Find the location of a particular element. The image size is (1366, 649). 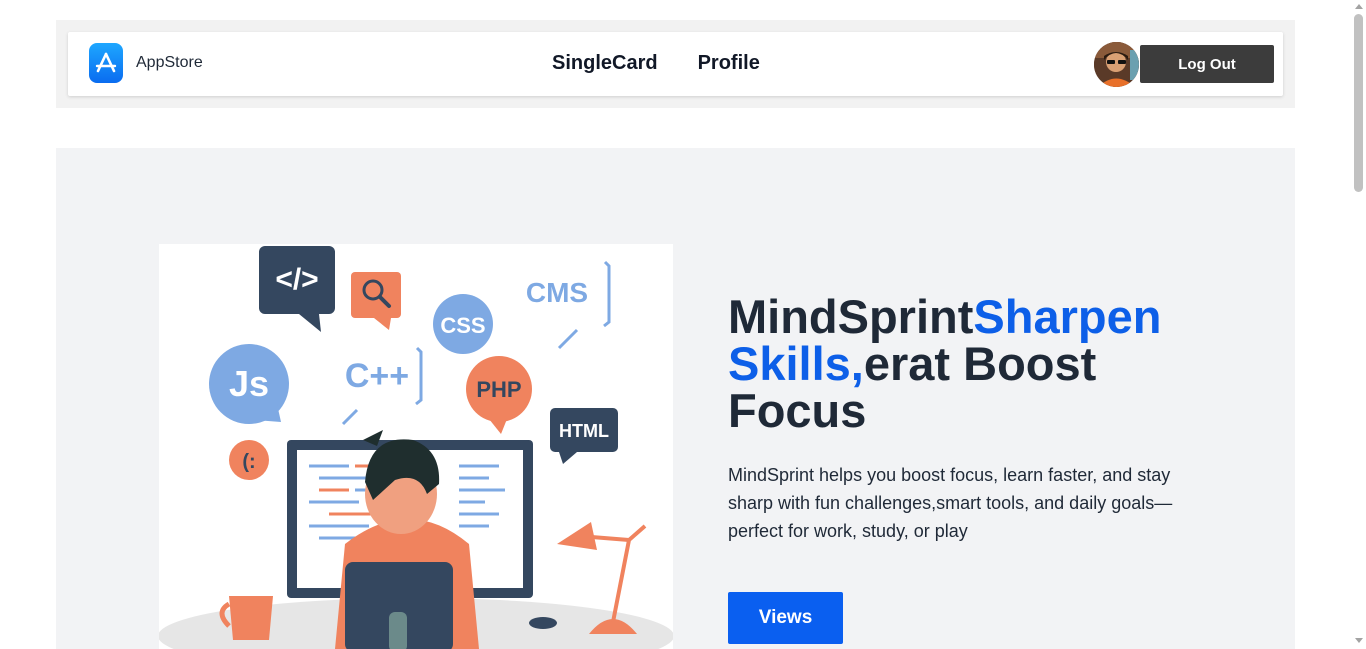

badge-smile: (: is located at coordinates (248, 462).